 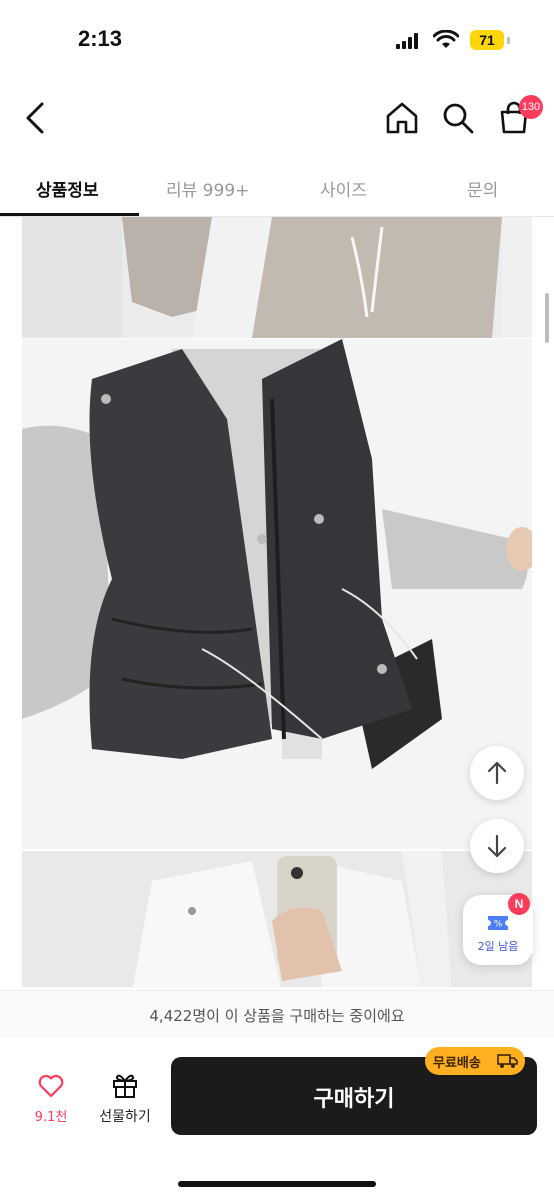 I want to click on like-button: 9.1천, so click(x=51, y=1098).